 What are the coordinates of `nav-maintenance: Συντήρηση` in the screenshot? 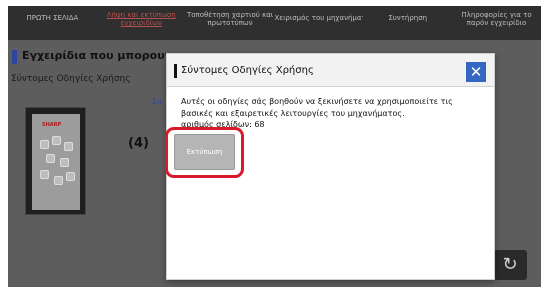 It's located at (407, 23).